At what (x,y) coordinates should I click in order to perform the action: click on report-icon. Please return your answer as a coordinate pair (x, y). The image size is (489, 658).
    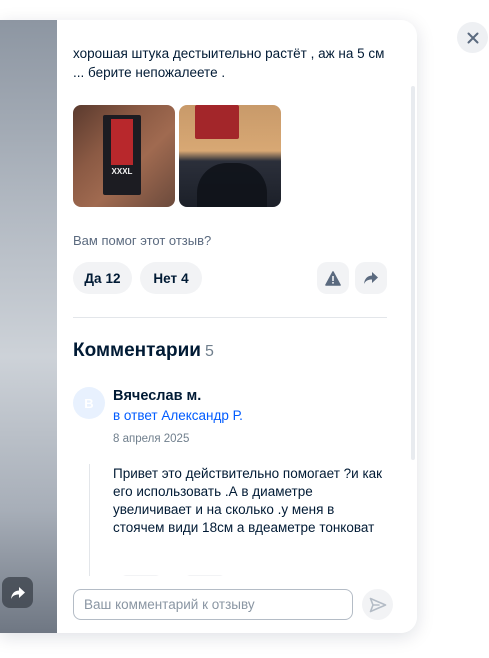
    Looking at the image, I should click on (333, 278).